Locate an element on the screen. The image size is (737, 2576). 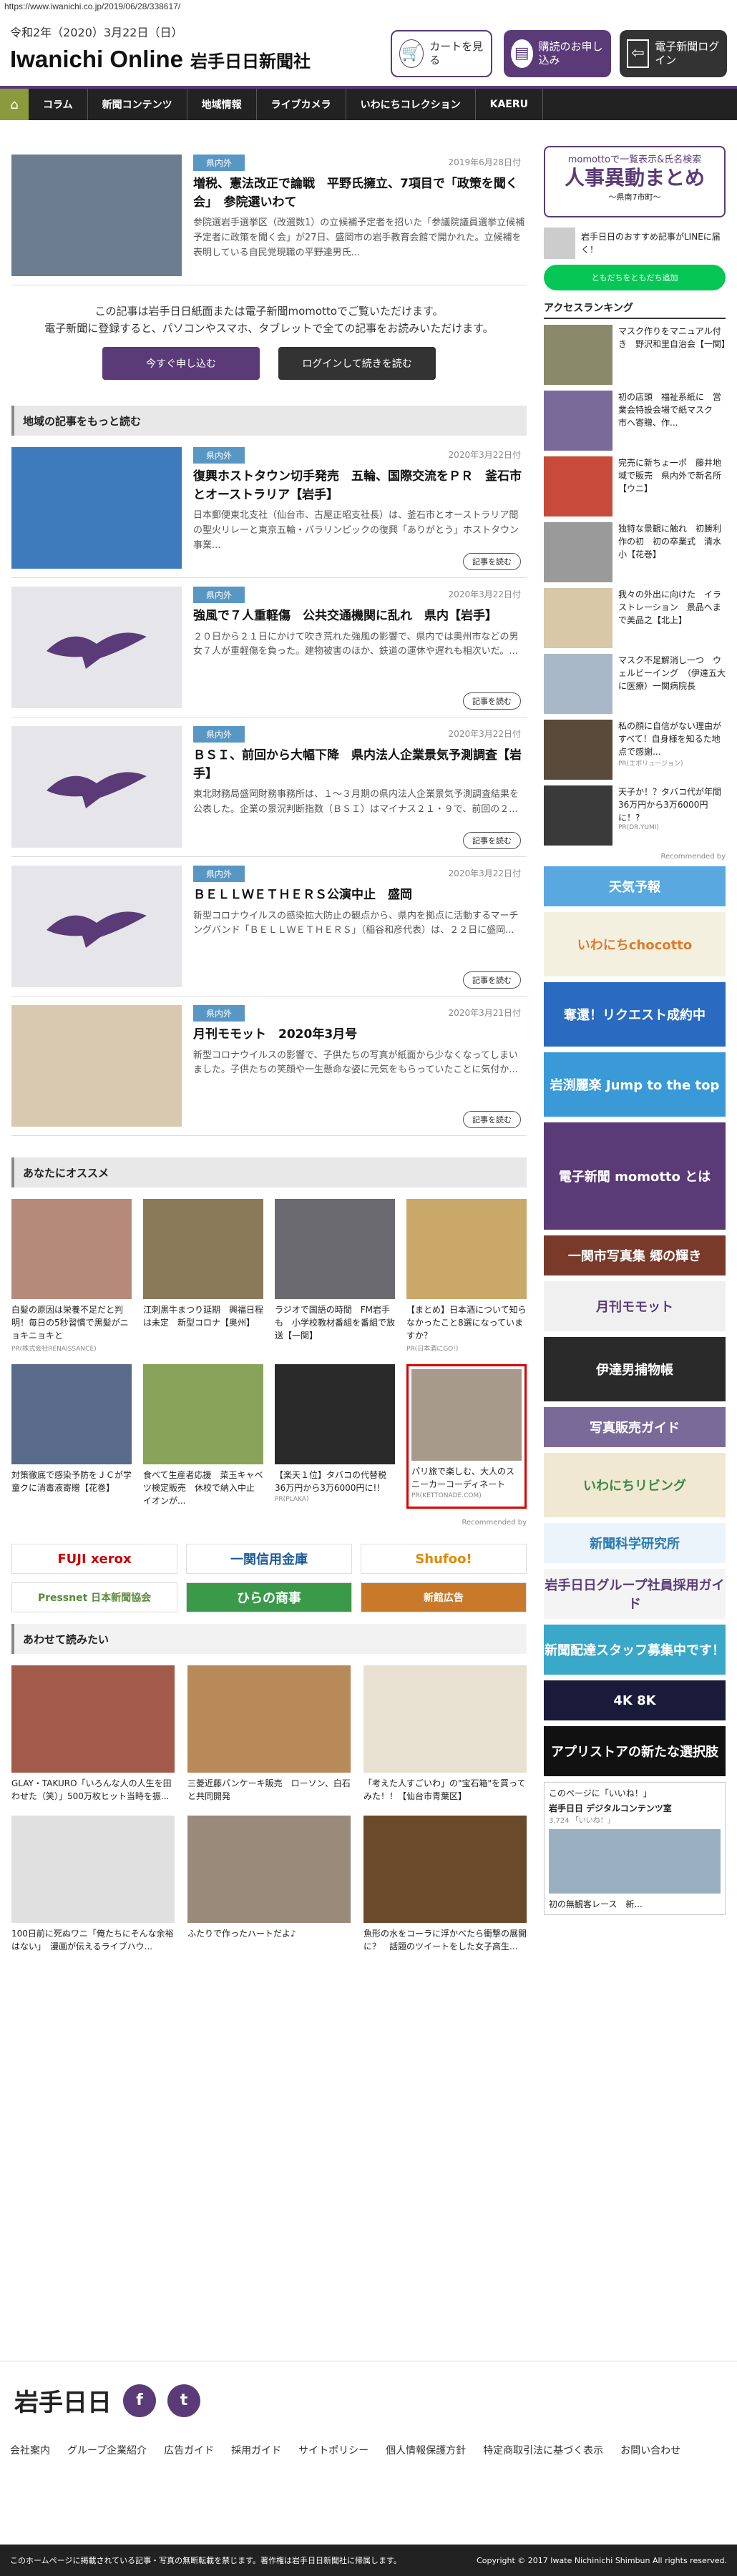
home-icon: ⌂ is located at coordinates (15, 104).